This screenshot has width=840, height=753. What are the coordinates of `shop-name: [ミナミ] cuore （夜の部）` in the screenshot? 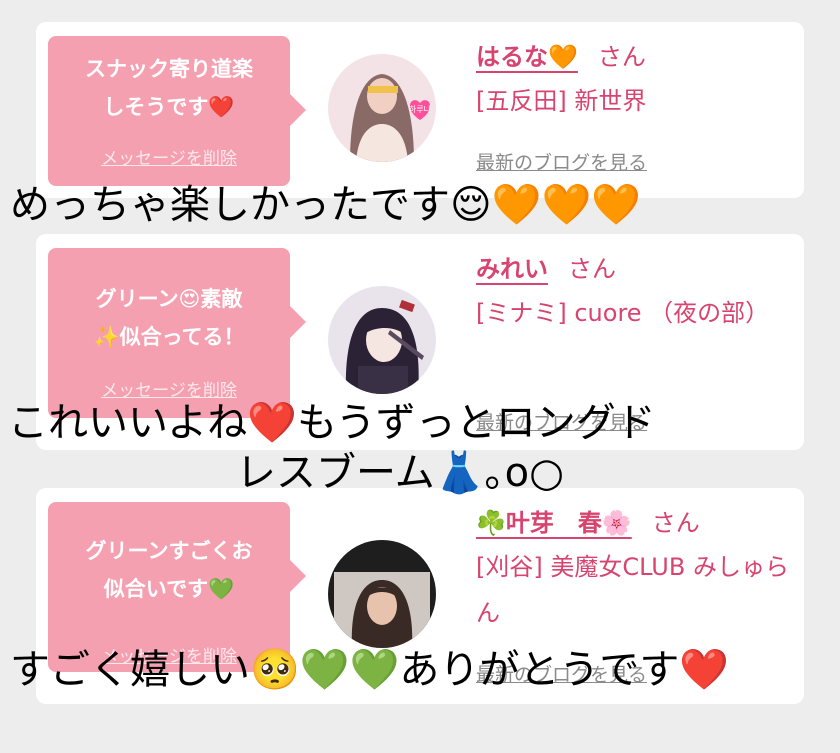 It's located at (623, 313).